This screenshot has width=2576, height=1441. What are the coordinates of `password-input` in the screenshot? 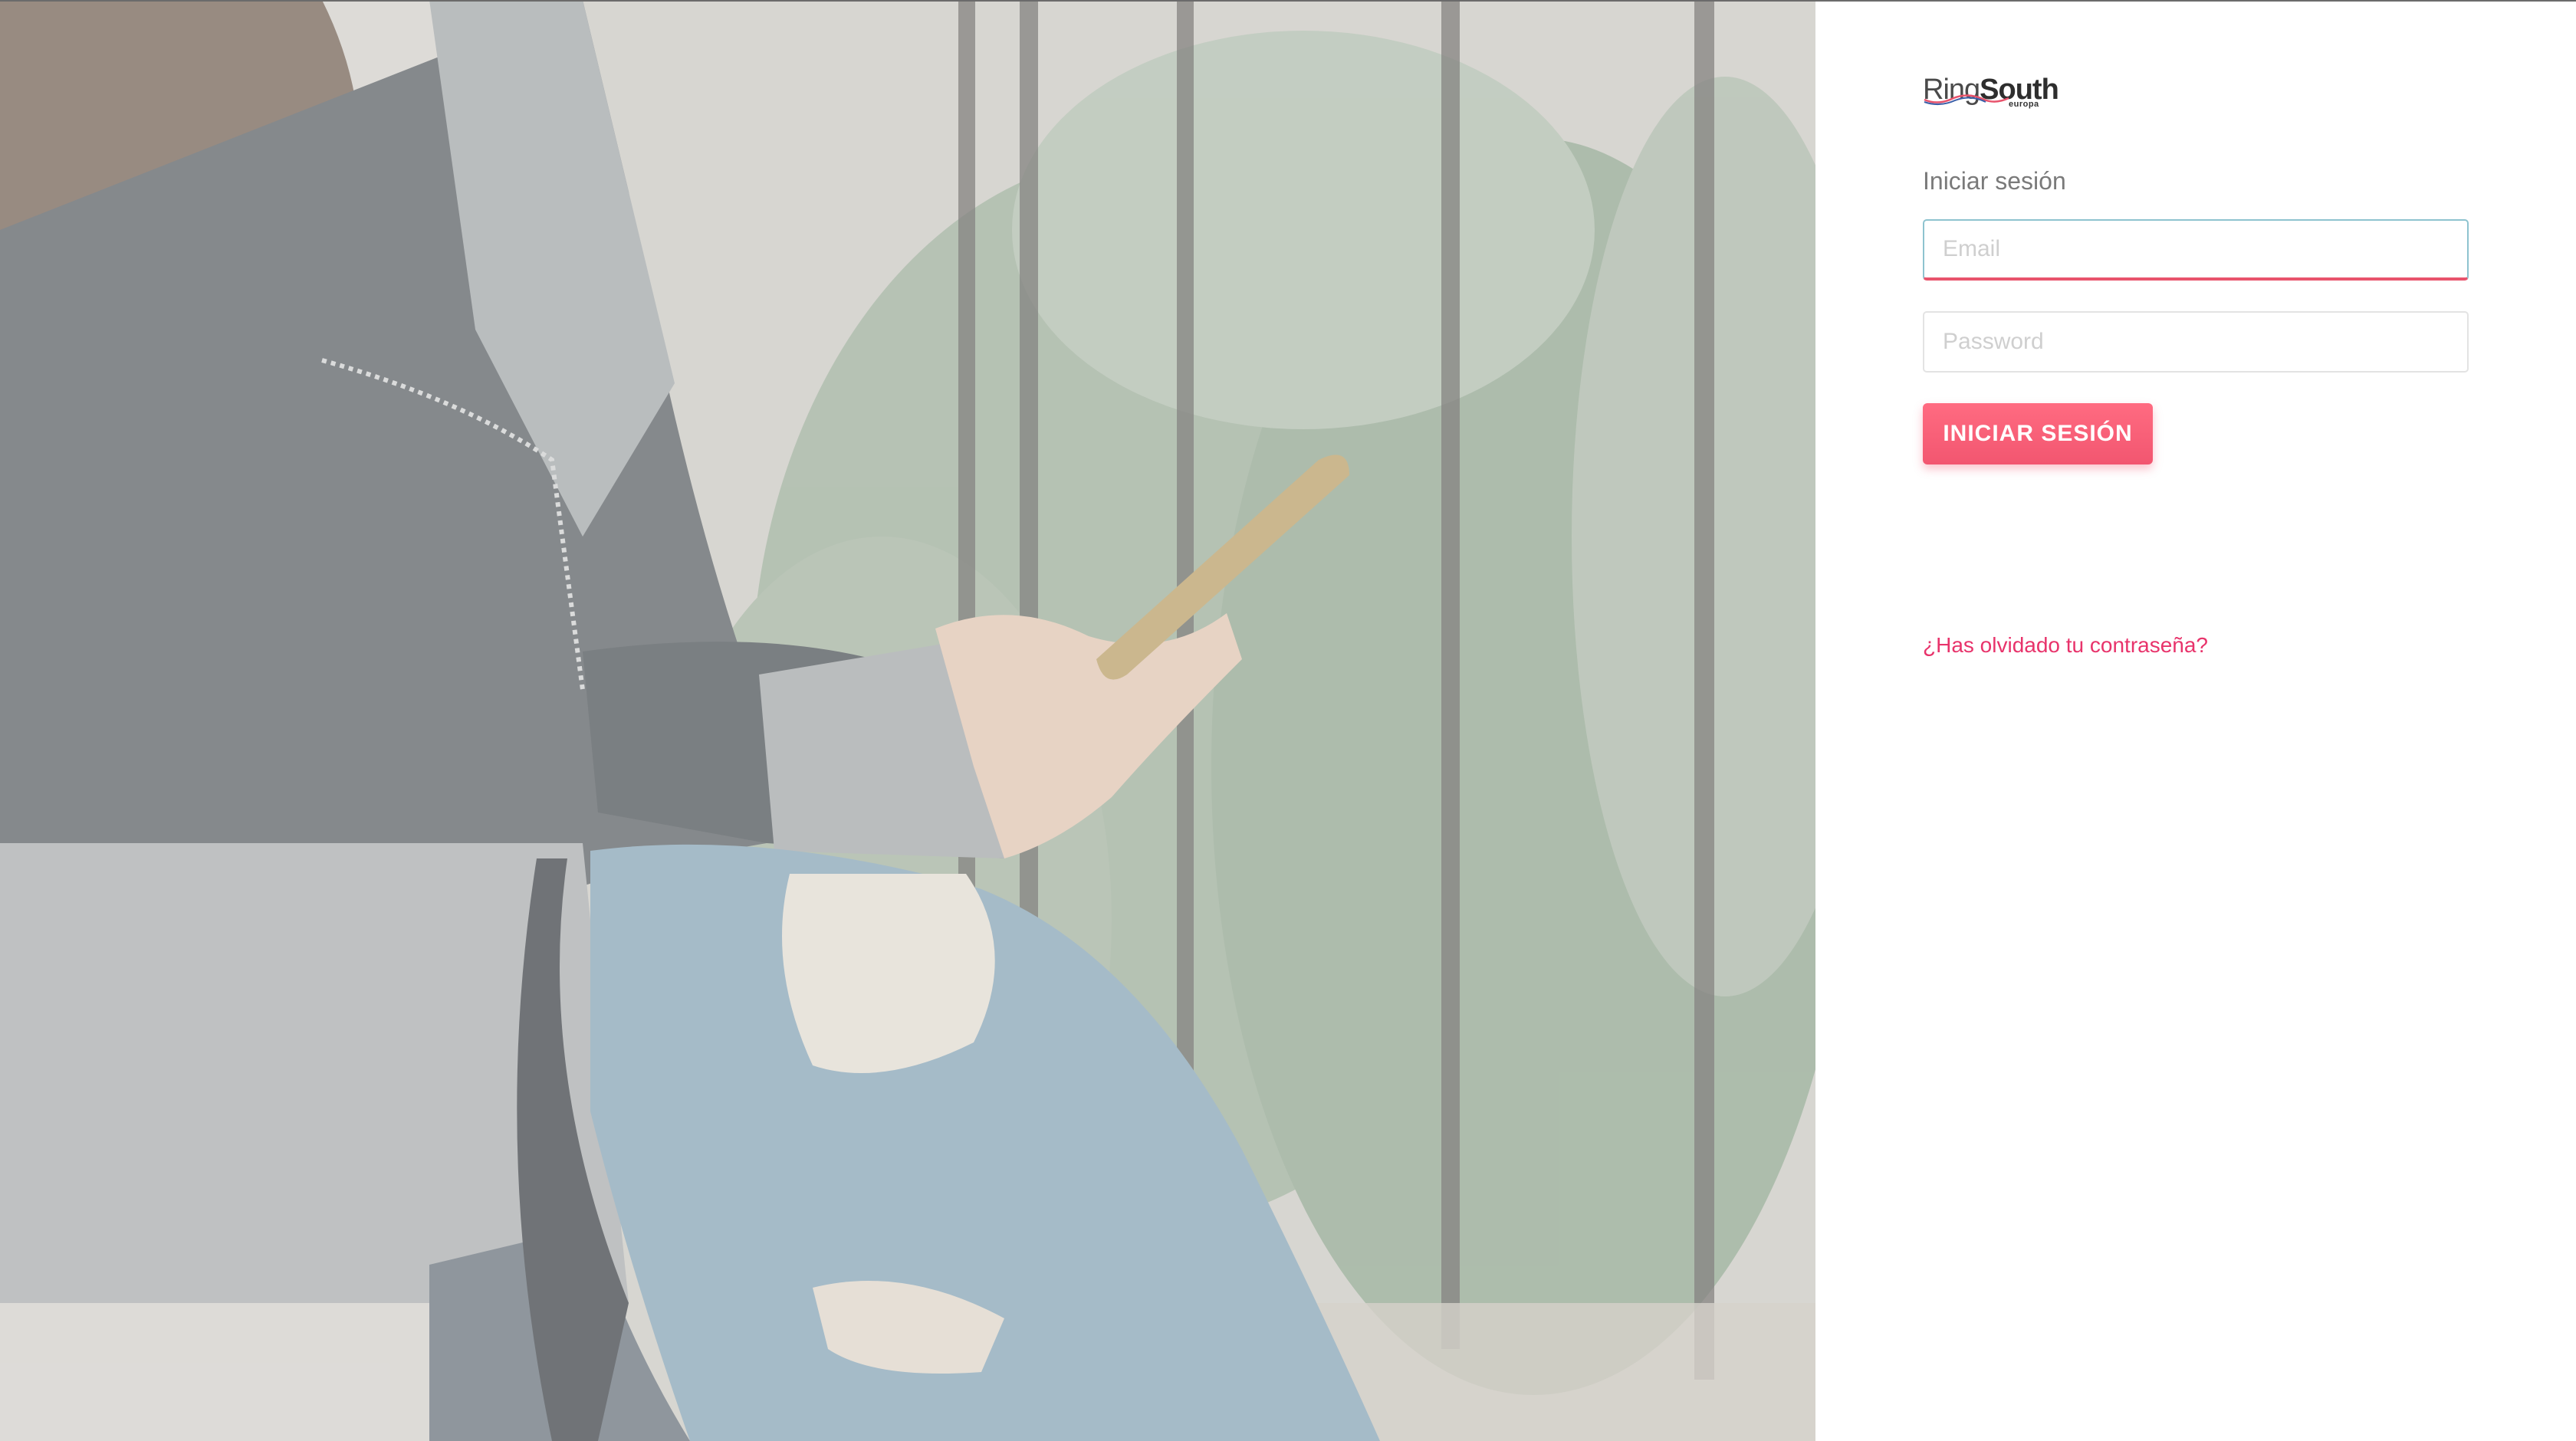 It's located at (2196, 342).